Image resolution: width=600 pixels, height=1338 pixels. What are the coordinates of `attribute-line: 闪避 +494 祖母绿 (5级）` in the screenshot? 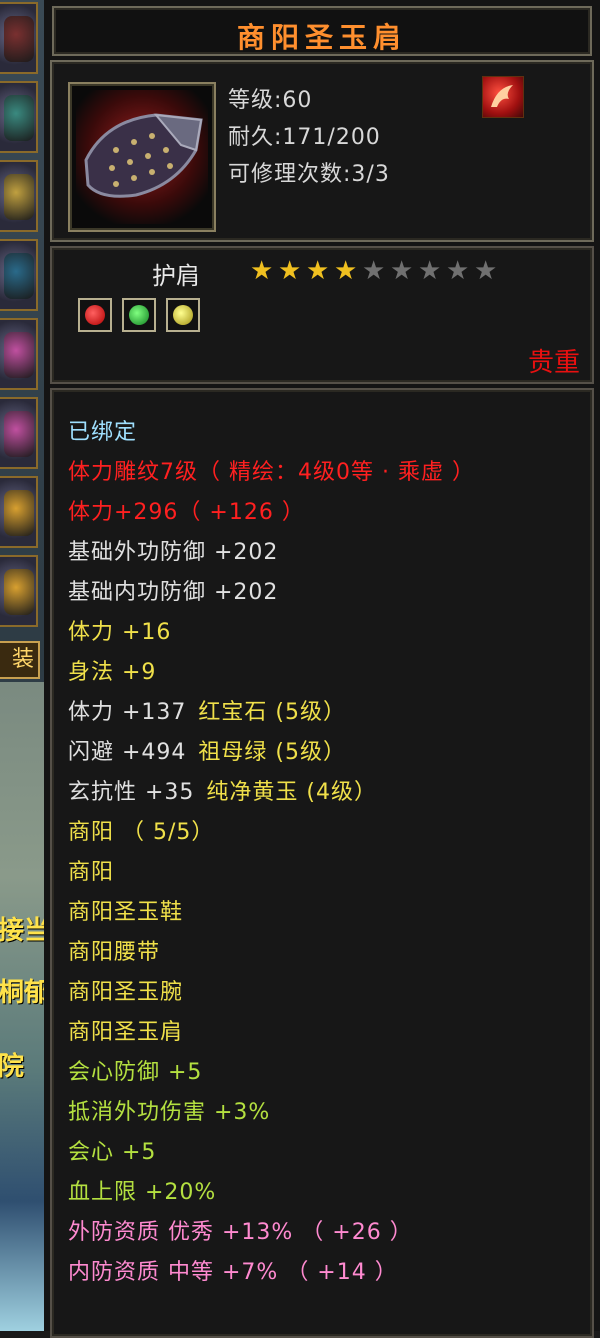 It's located at (207, 752).